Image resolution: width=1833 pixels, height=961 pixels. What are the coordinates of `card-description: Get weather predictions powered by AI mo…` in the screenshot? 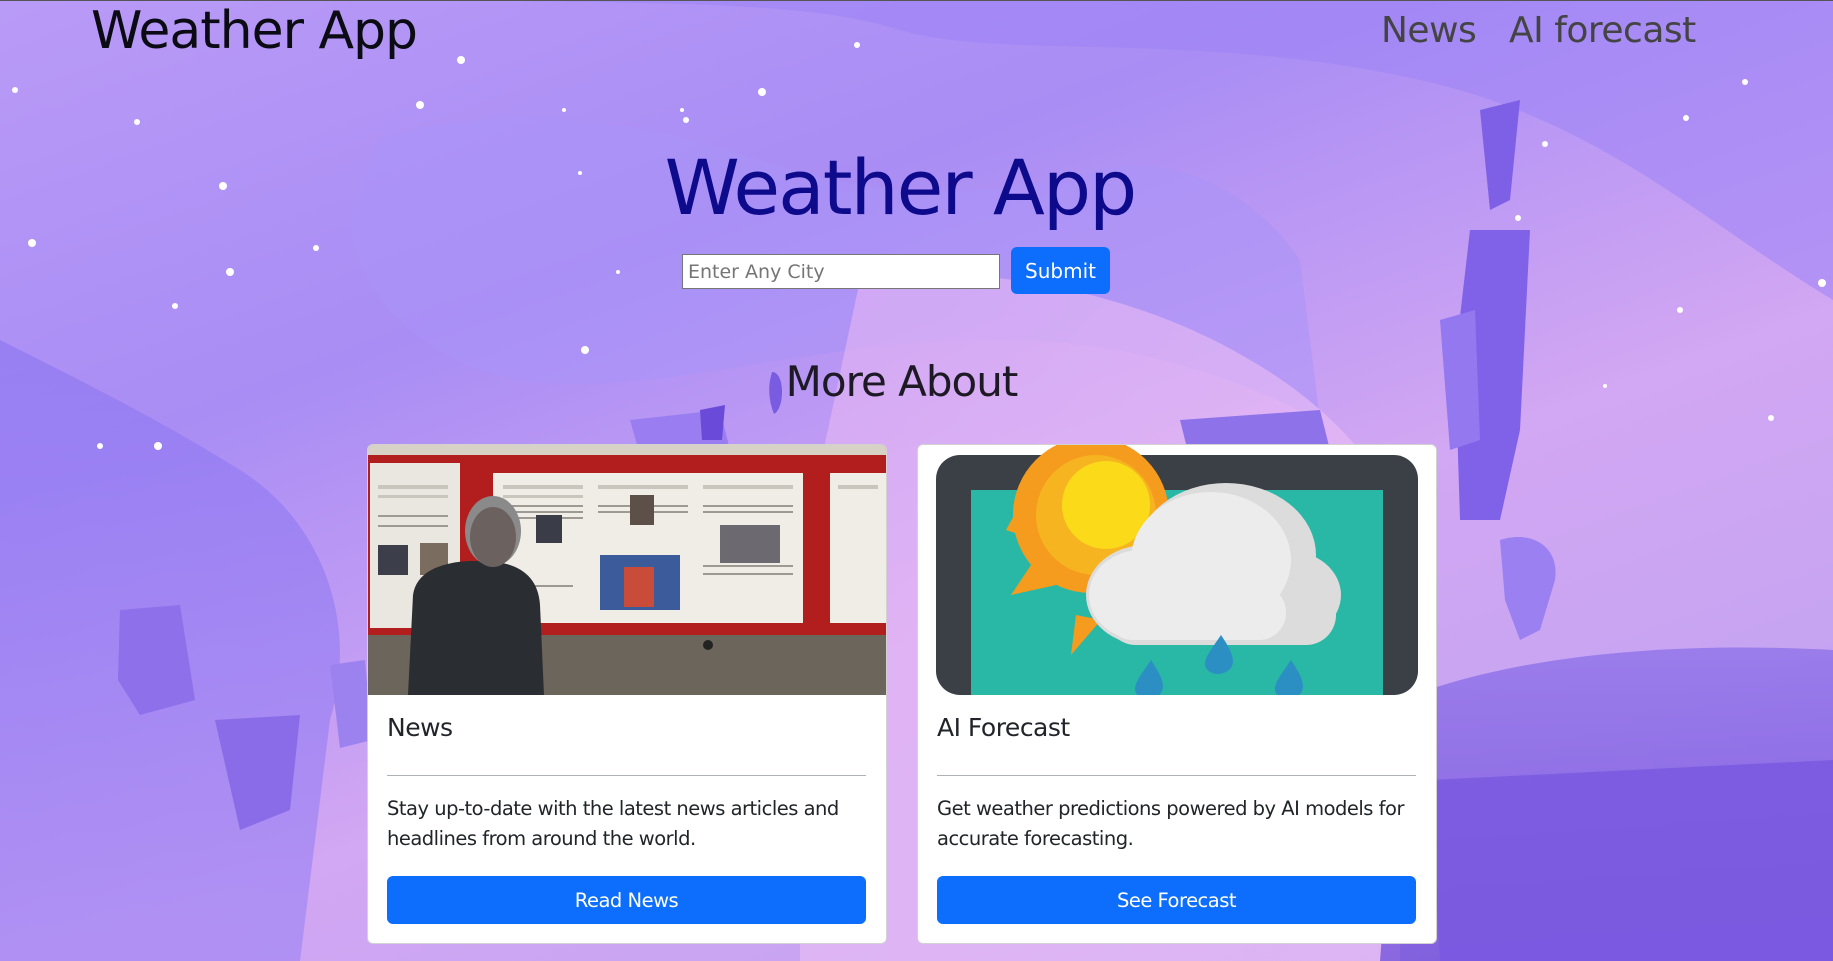 It's located at (1170, 823).